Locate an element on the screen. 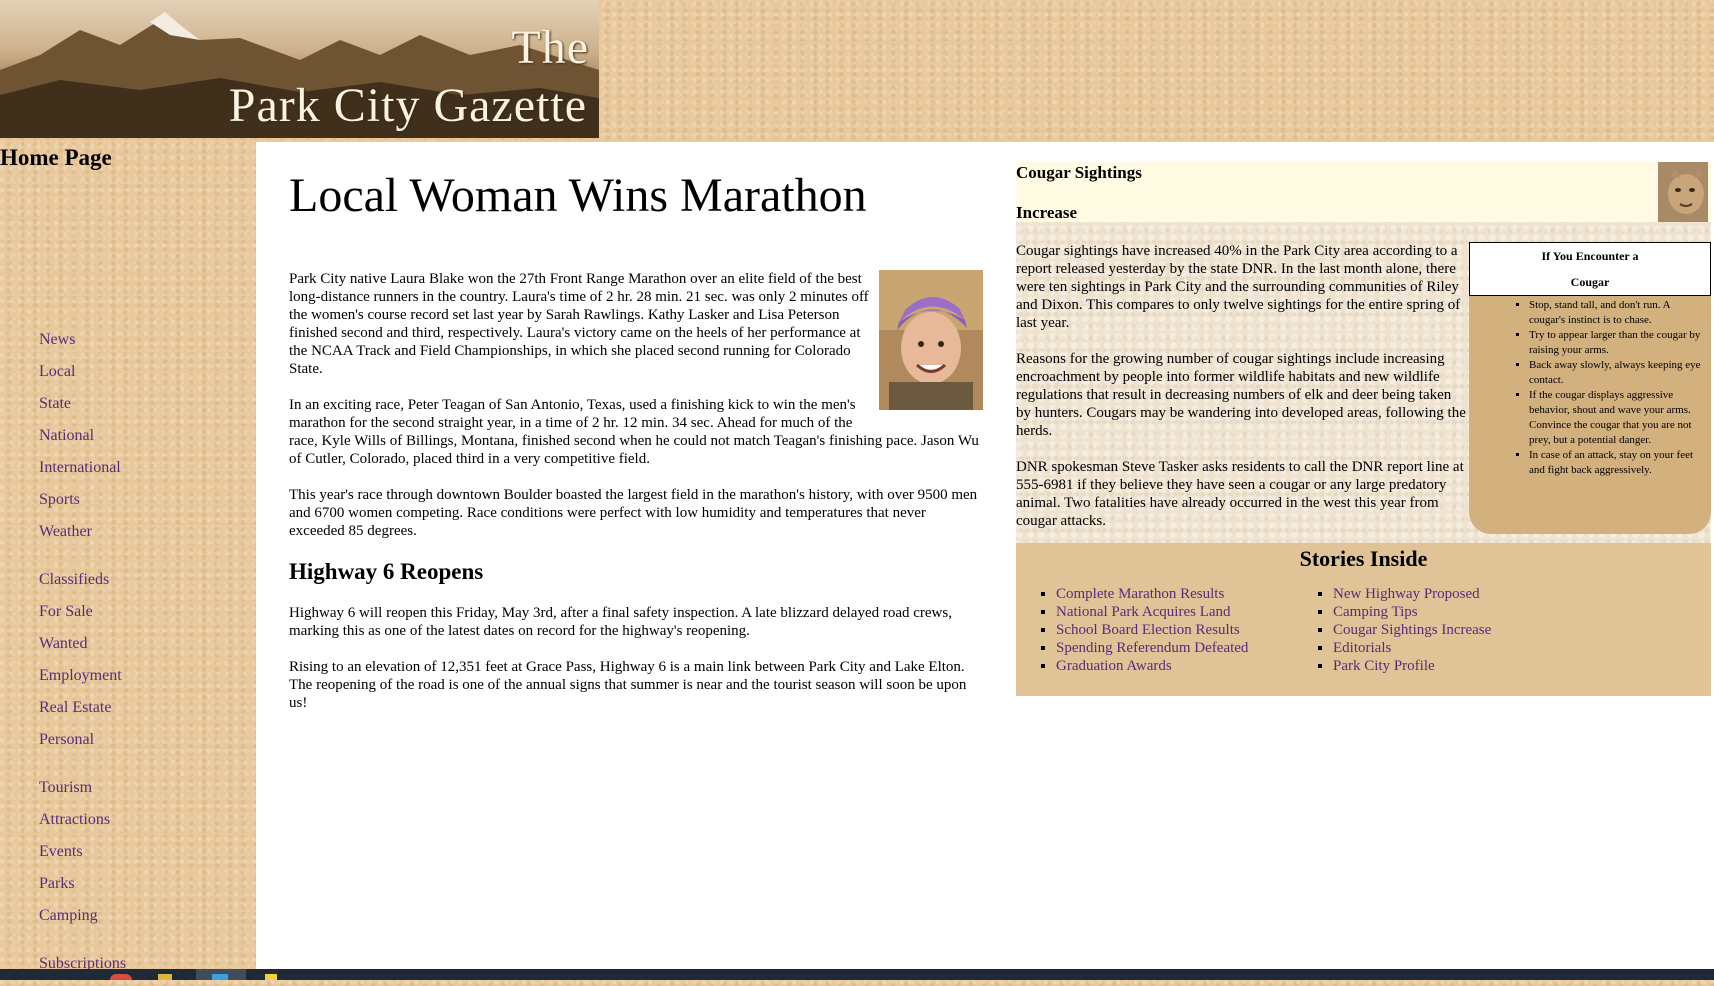 The height and width of the screenshot is (986, 1714). sidebar-item: International is located at coordinates (144, 474).